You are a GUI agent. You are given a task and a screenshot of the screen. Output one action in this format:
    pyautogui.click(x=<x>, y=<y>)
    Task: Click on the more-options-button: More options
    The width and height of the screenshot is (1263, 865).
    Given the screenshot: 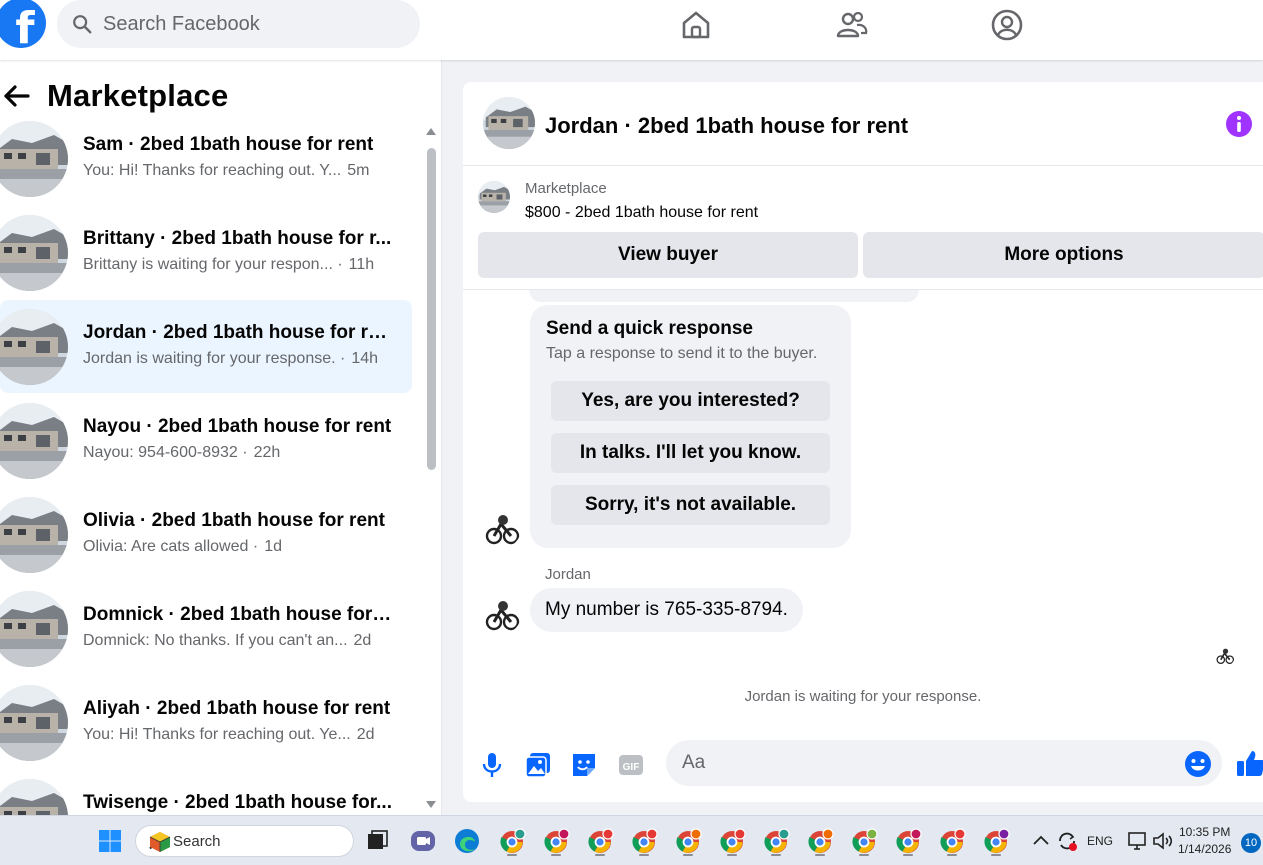 What is the action you would take?
    pyautogui.click(x=1063, y=255)
    